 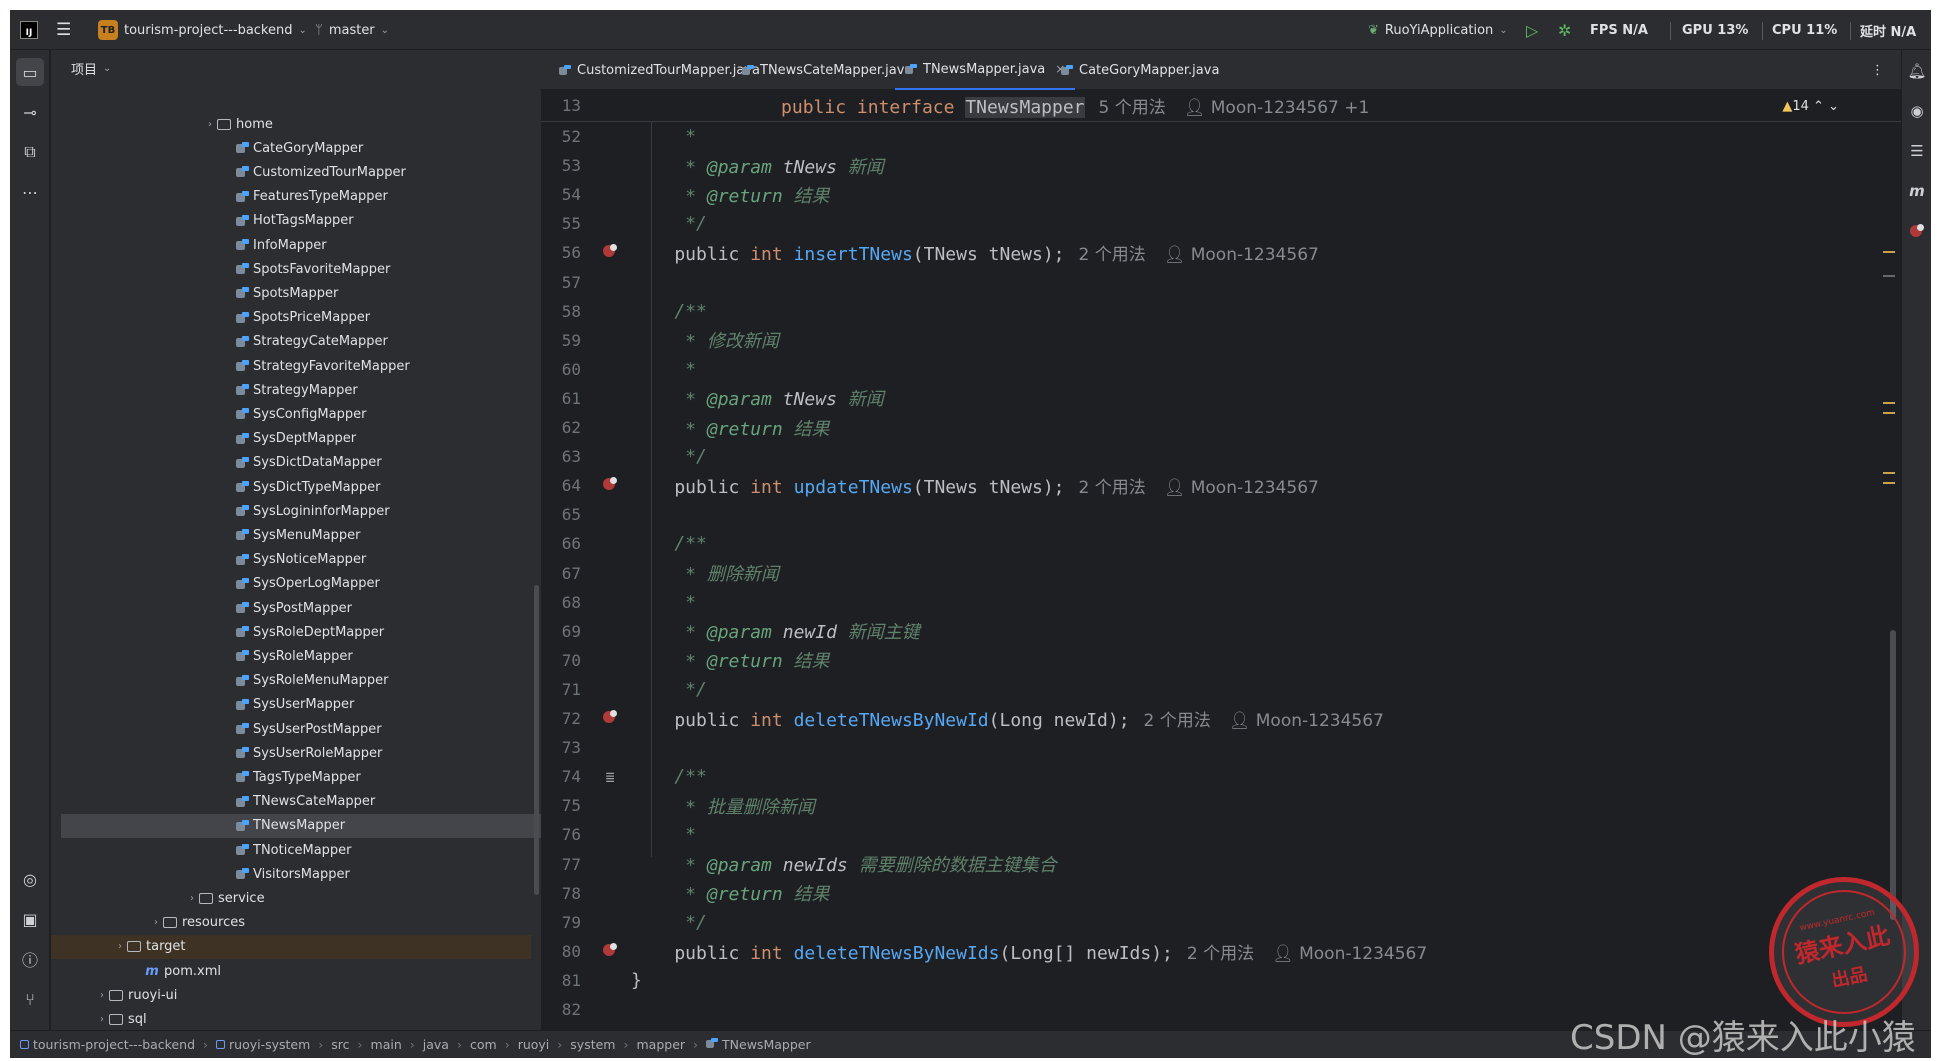 What do you see at coordinates (30, 959) in the screenshot?
I see `problems-icon: ⓘ` at bounding box center [30, 959].